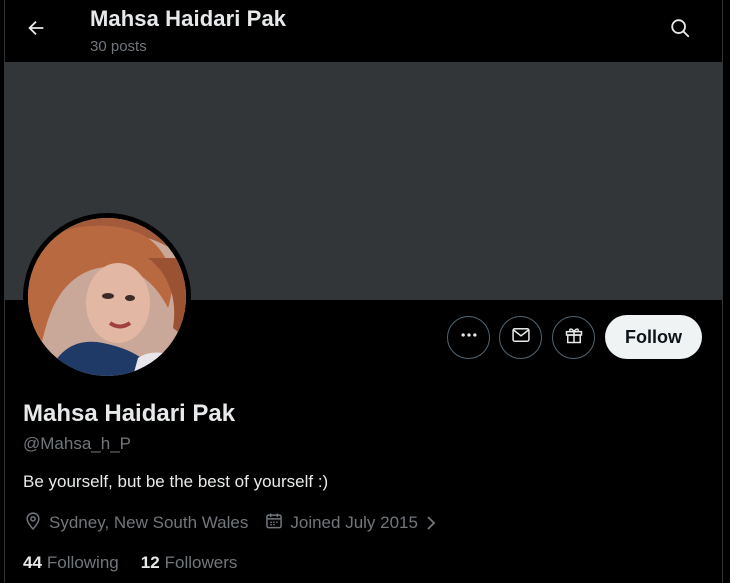  What do you see at coordinates (150, 562) in the screenshot?
I see `followers-count: 12` at bounding box center [150, 562].